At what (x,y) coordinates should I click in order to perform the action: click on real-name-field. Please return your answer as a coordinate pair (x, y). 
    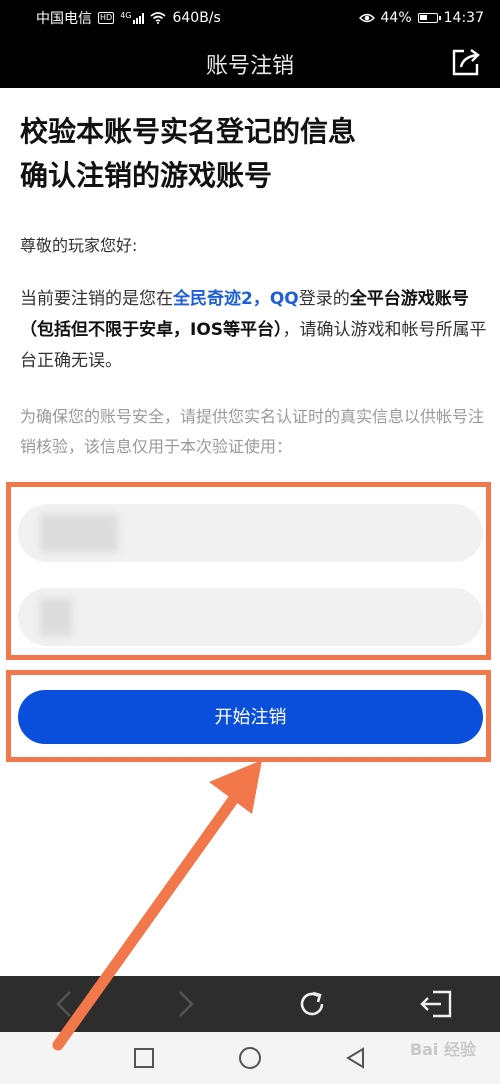
    Looking at the image, I should click on (250, 533).